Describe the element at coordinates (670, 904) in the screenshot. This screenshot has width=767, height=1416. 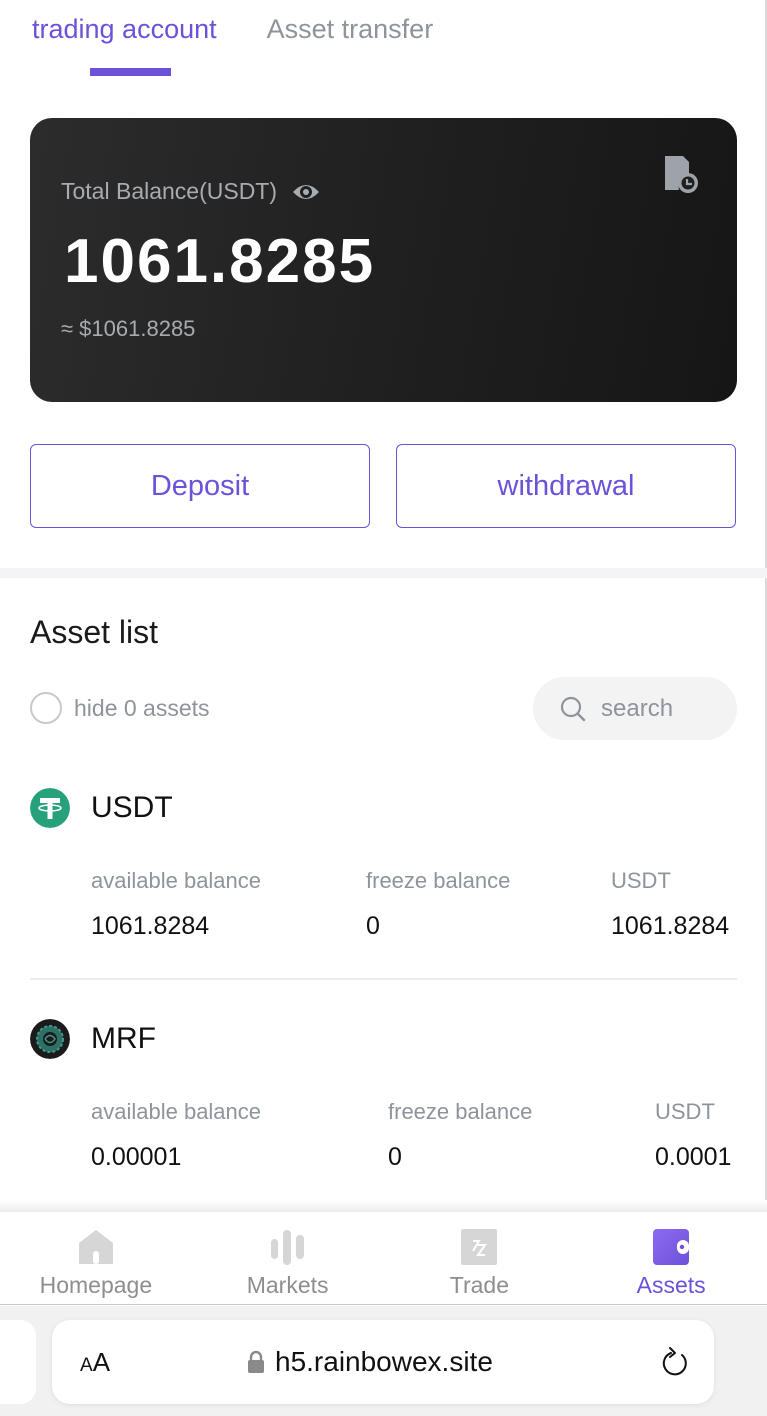
I see `usdt-value-col: USDT 1061.8284` at that location.